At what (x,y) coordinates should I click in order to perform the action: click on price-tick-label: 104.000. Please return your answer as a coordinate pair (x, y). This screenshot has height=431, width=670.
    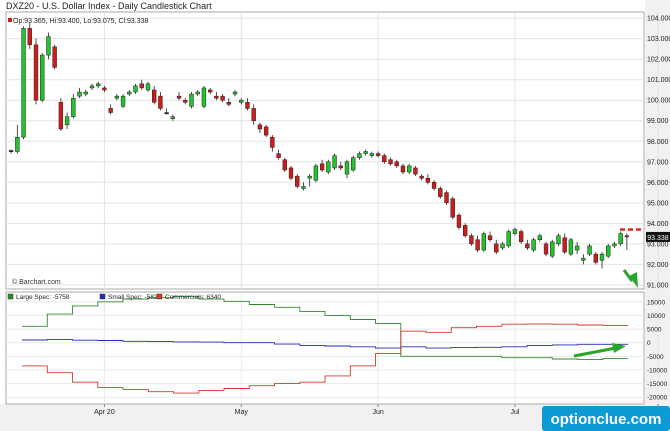
    Looking at the image, I should click on (658, 19).